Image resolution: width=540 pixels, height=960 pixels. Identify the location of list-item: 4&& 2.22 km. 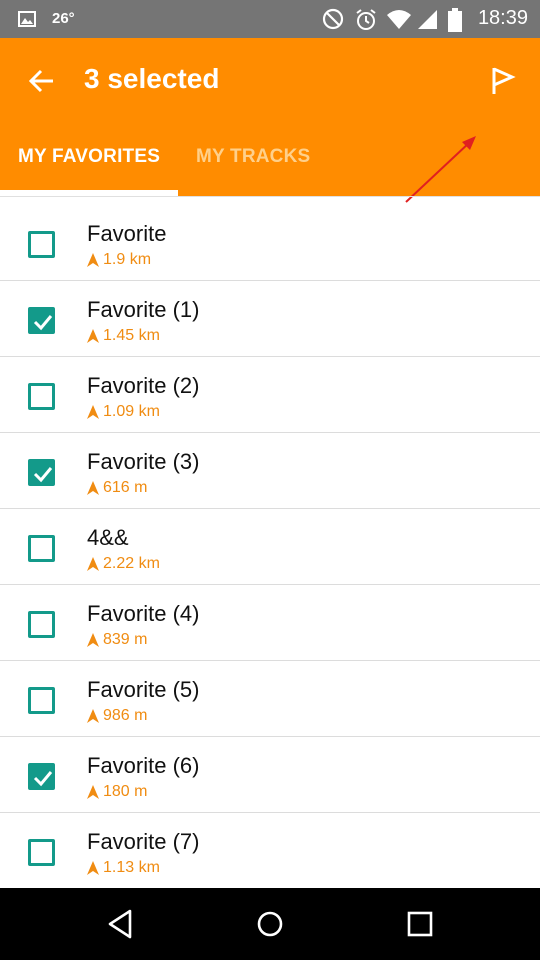
(270, 547).